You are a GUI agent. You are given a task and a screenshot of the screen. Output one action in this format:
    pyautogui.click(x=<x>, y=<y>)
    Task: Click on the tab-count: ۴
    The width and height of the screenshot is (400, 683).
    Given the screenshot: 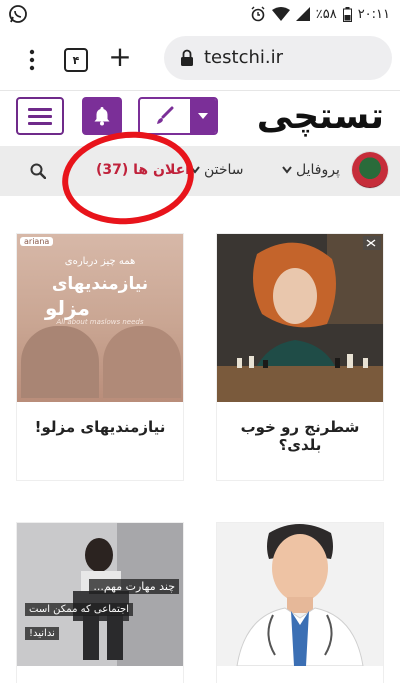 What is the action you would take?
    pyautogui.click(x=76, y=60)
    